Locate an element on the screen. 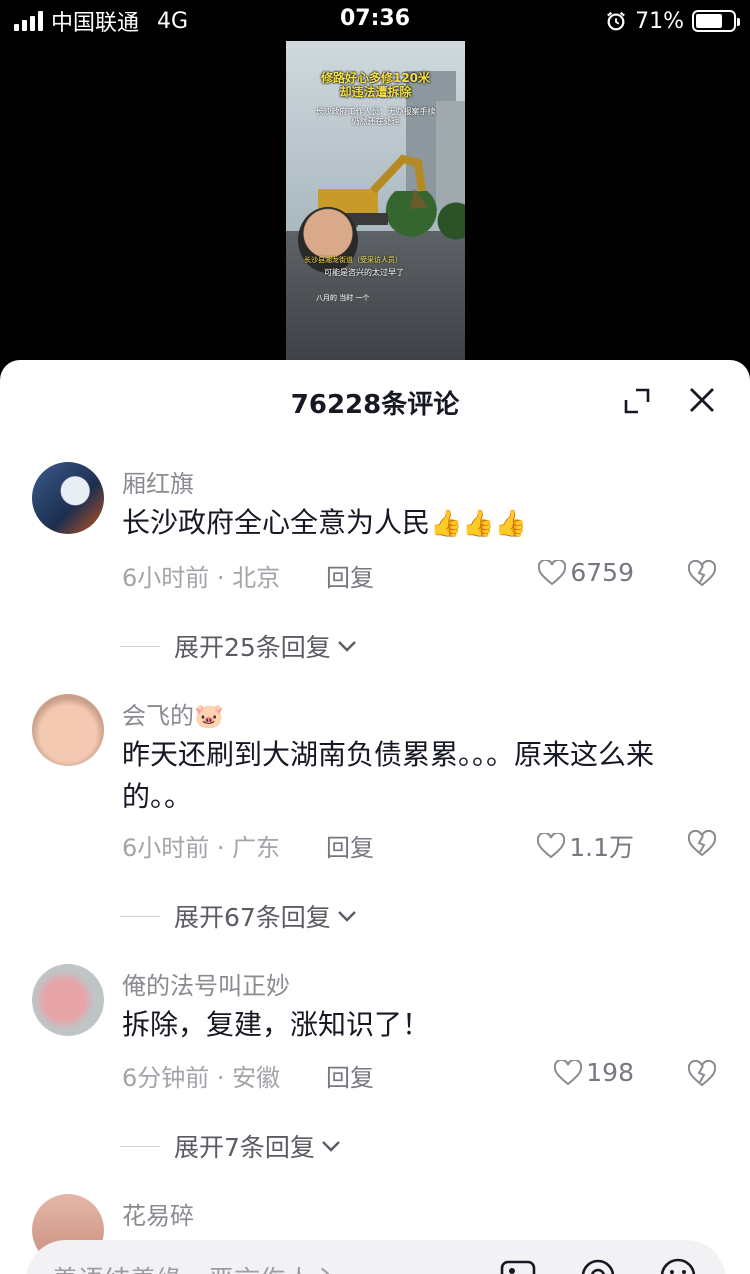 The image size is (750, 1274). commenter-name-text: 会飞的 is located at coordinates (158, 716).